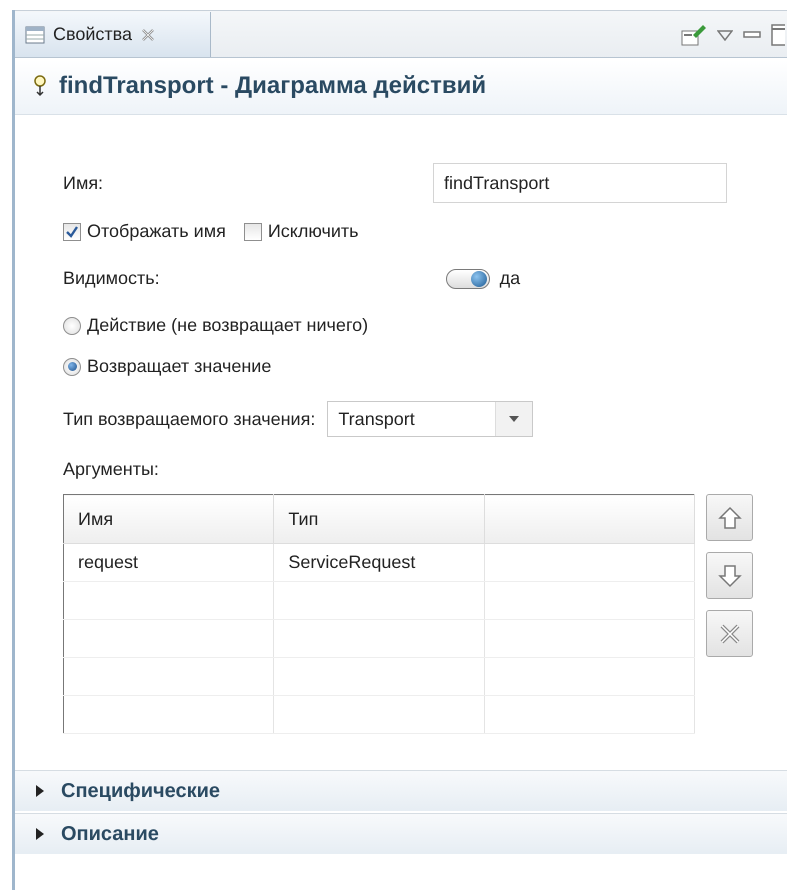 The image size is (787, 890). Describe the element at coordinates (725, 34) in the screenshot. I see `view-menu-icon` at that location.